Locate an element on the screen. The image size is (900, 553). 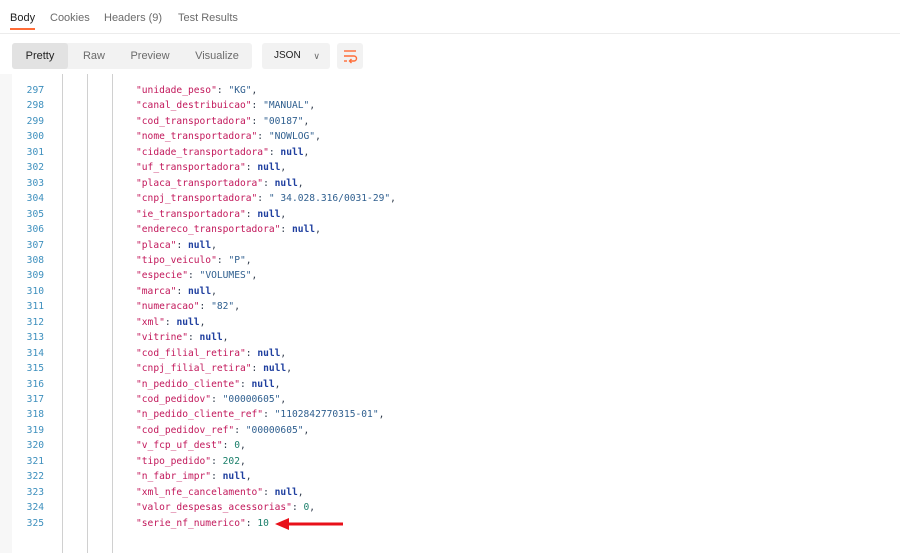
json-value: " 34.028.316/0031-29" is located at coordinates (329, 199).